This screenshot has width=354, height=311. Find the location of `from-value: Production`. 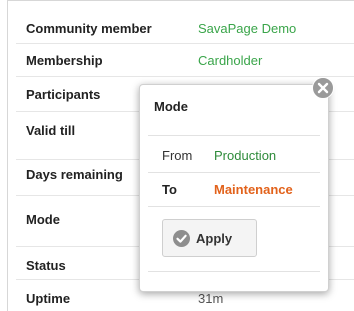

from-value: Production is located at coordinates (245, 155).